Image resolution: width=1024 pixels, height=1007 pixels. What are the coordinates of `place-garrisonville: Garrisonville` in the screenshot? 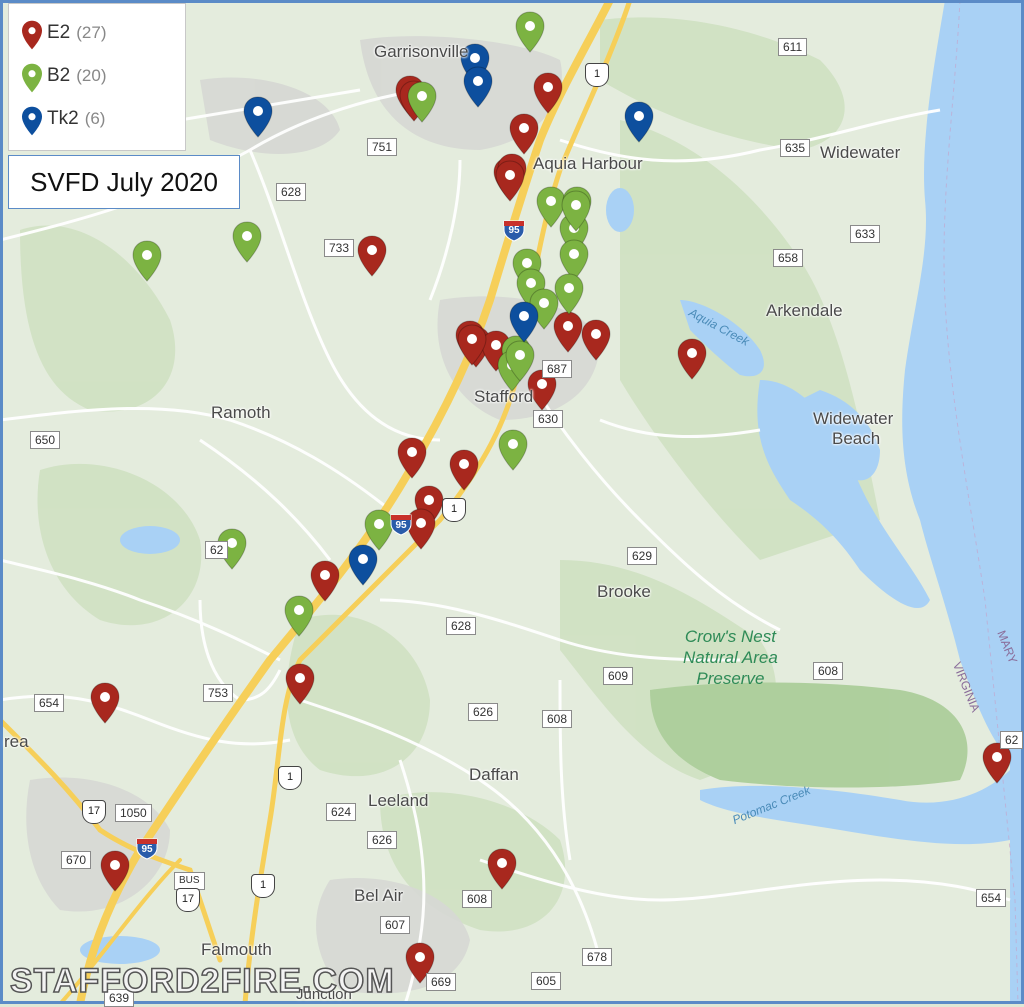 It's located at (421, 51).